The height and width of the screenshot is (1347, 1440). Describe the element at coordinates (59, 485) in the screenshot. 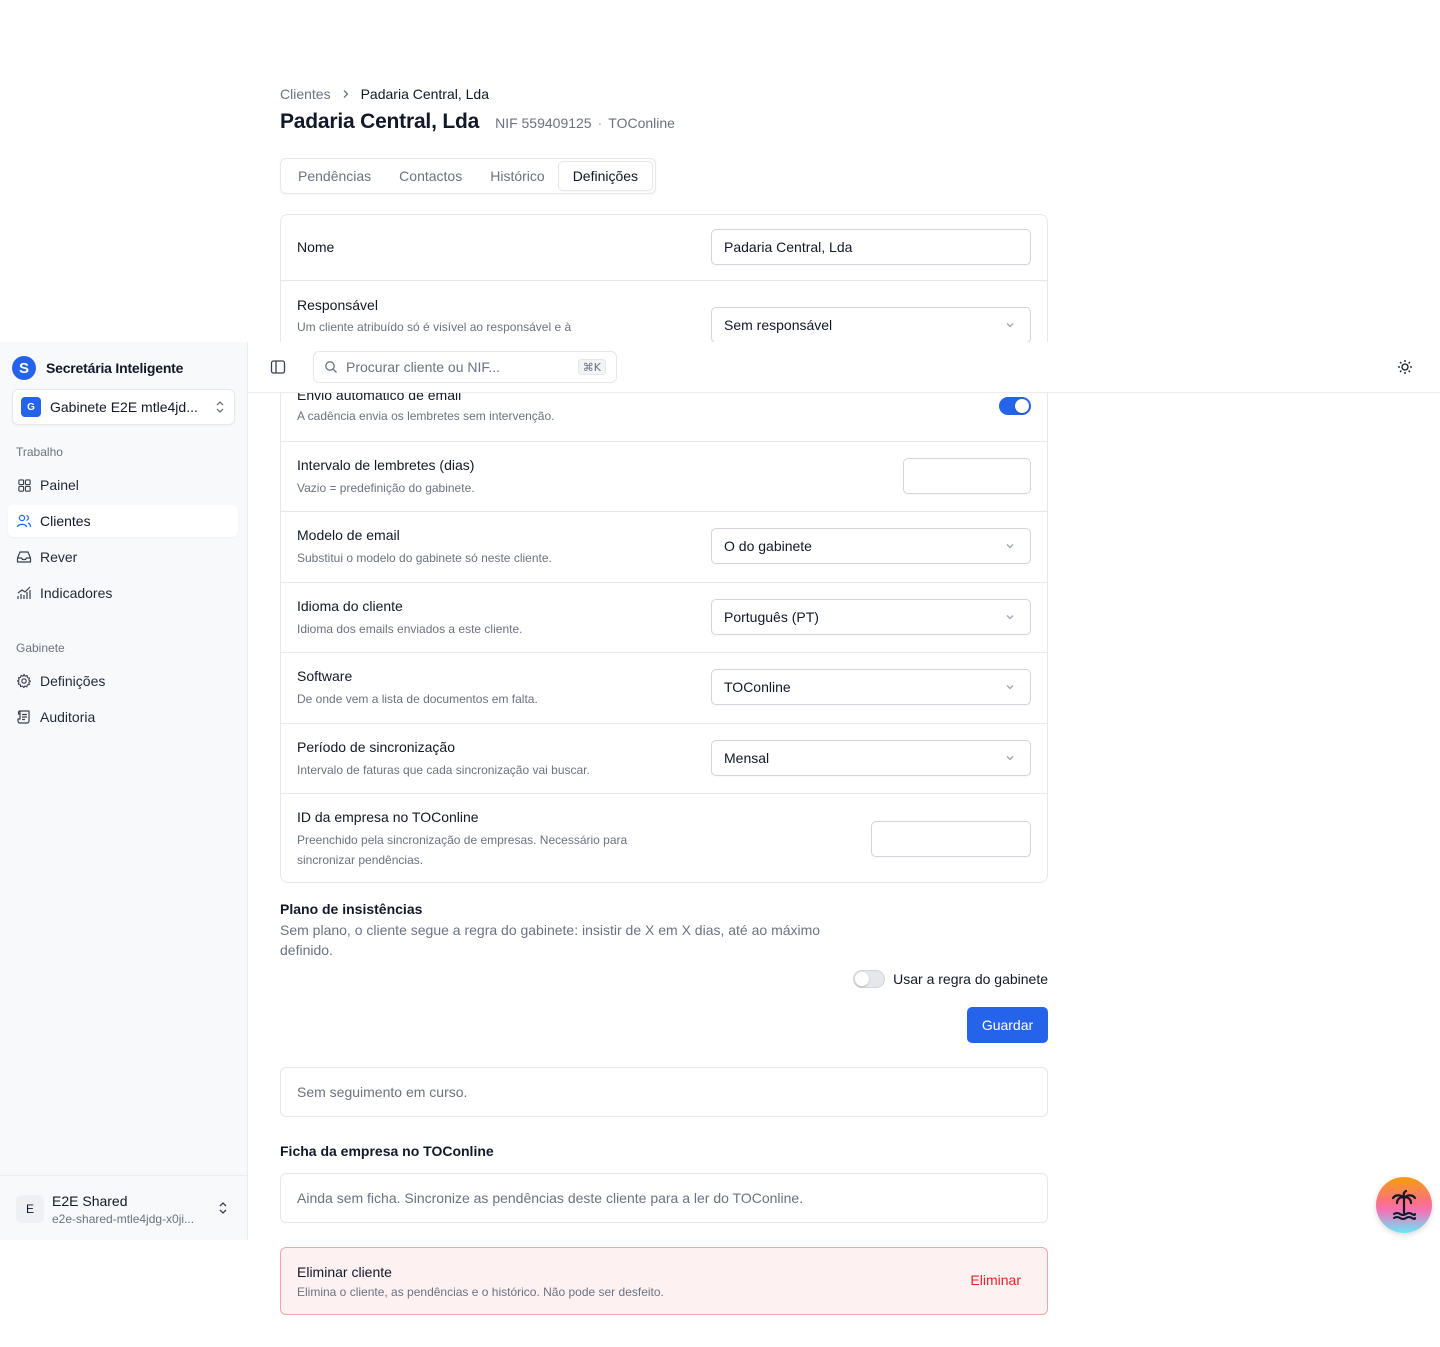

I see `sidebar-item-label: Painel` at that location.